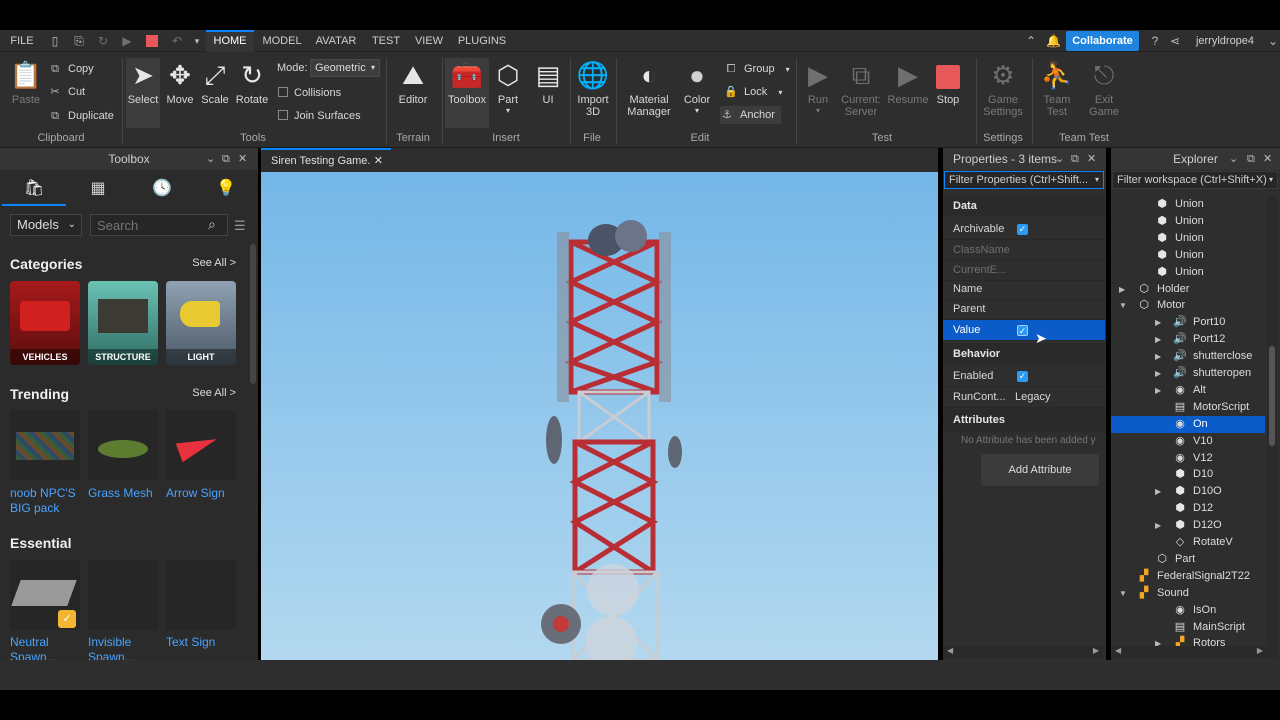 This screenshot has width=1280, height=720. I want to click on file-menu: FILE, so click(22, 41).